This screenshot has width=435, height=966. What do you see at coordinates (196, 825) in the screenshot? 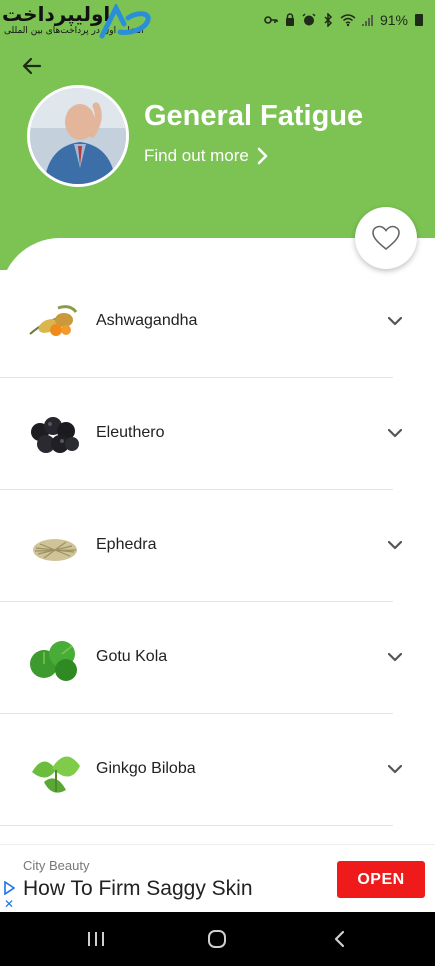
I see `divider` at bounding box center [196, 825].